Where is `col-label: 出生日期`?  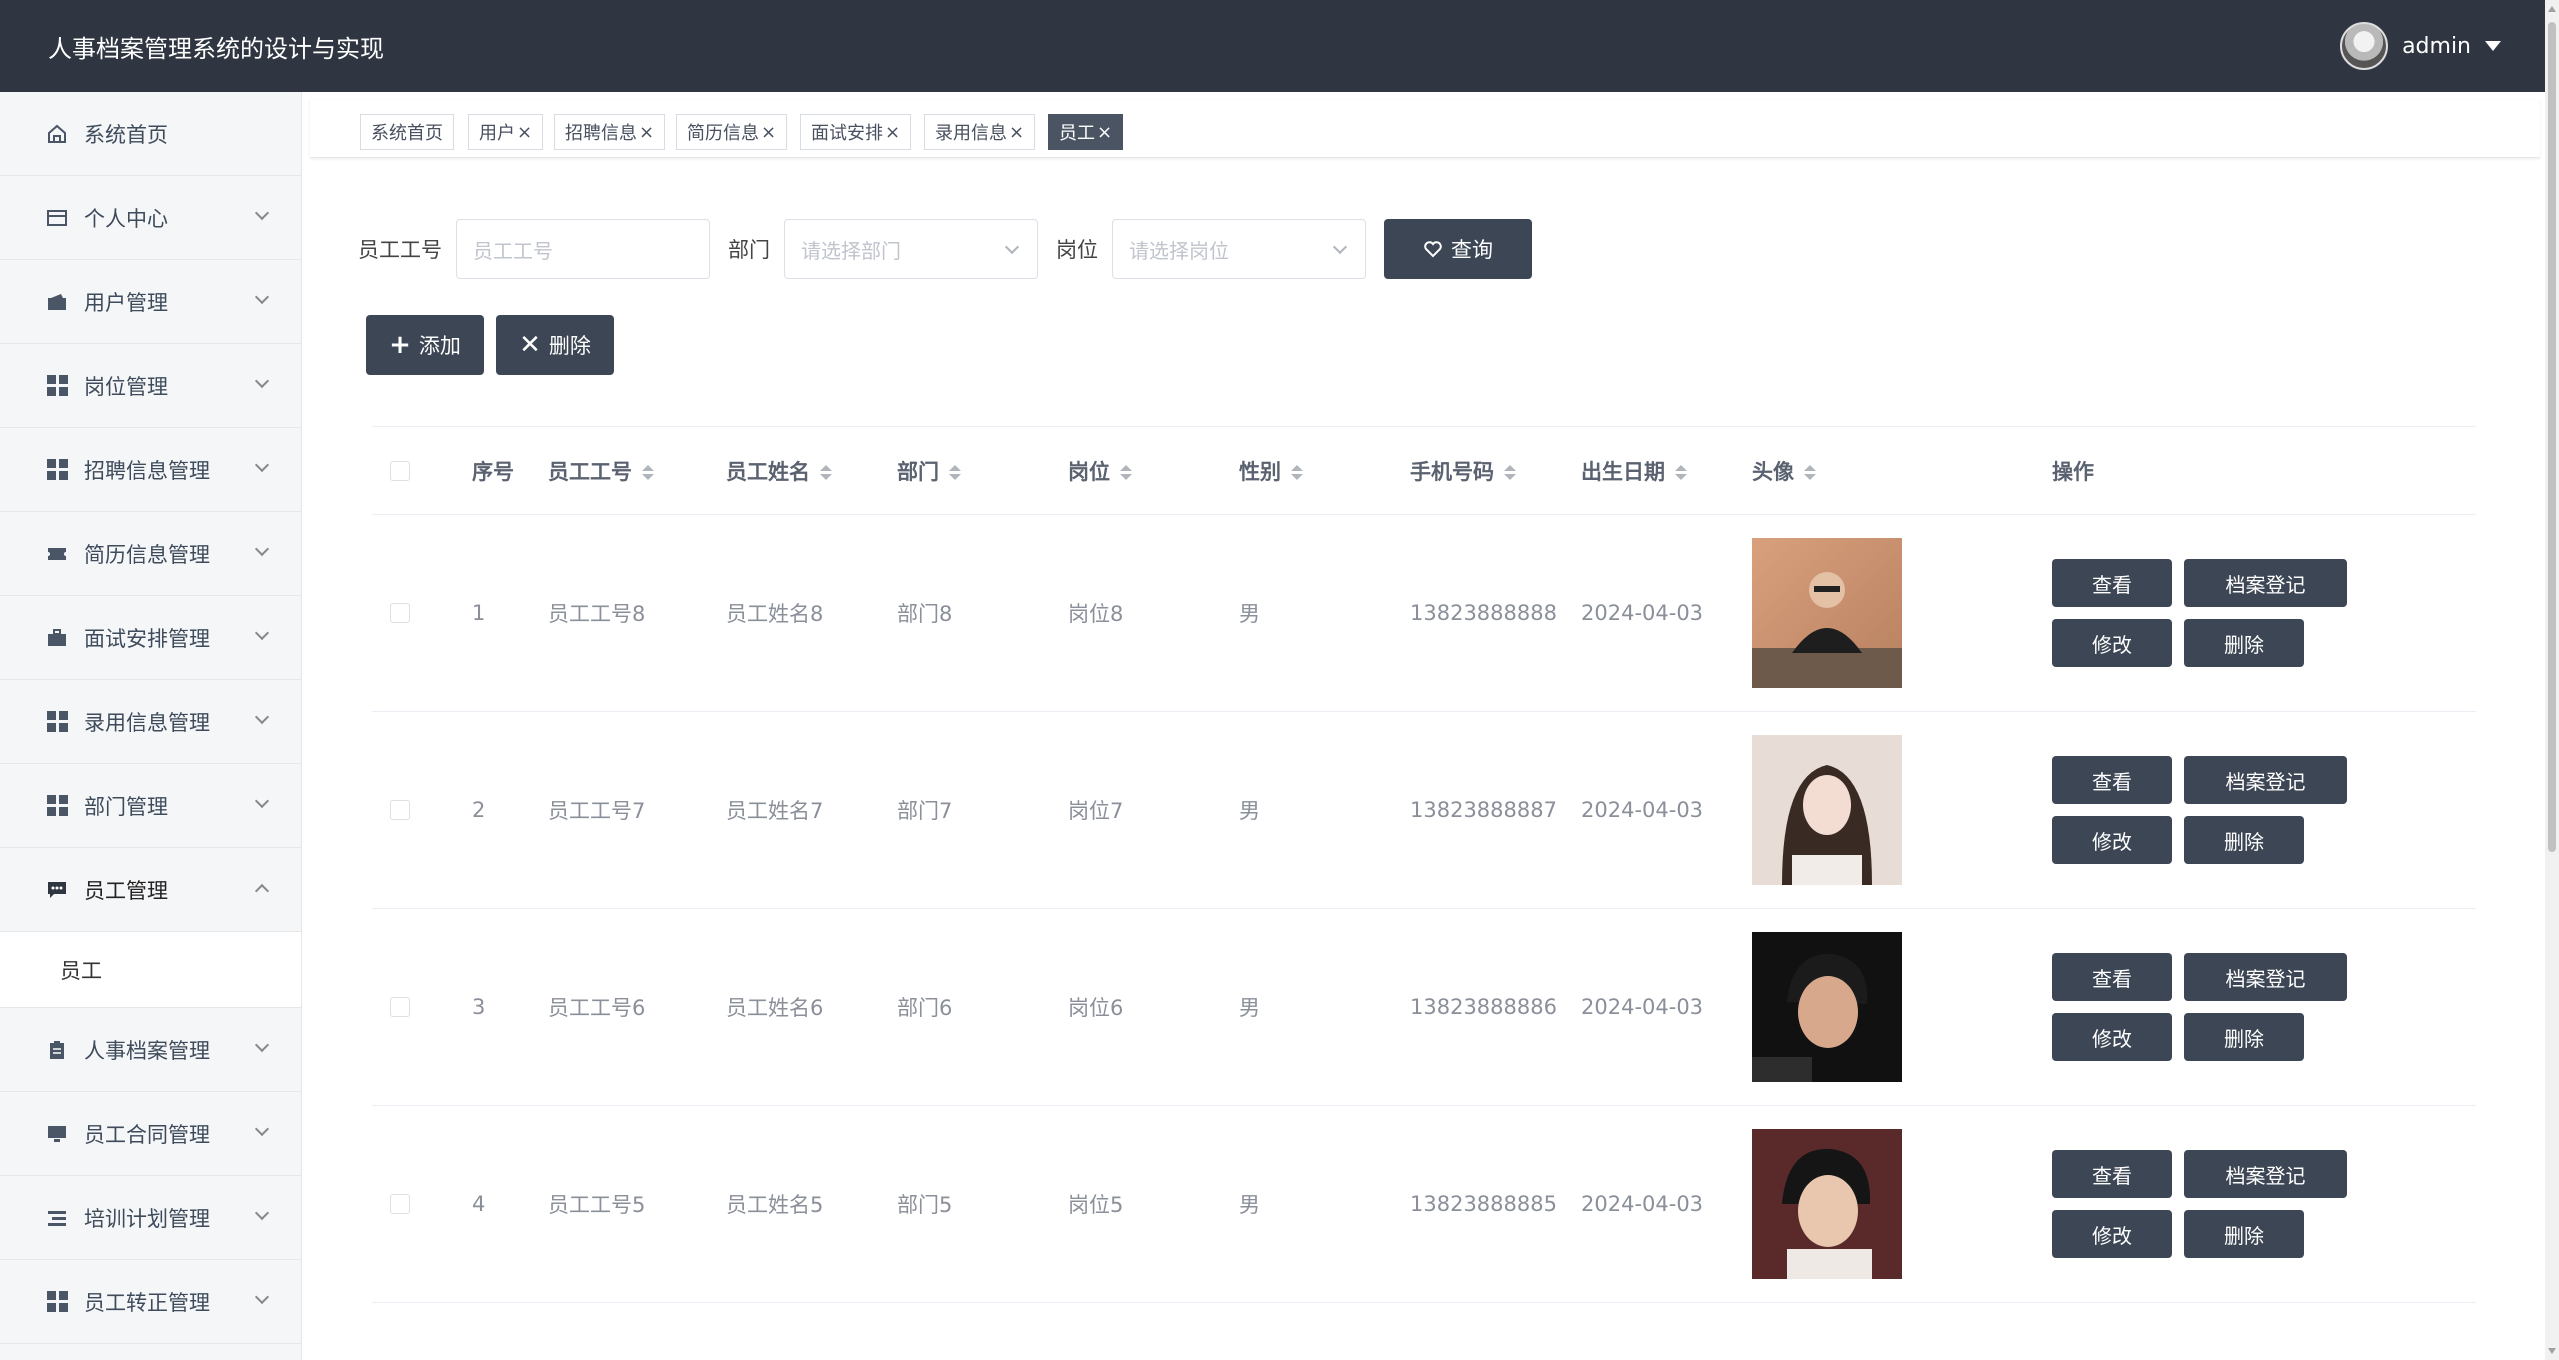
col-label: 出生日期 is located at coordinates (1623, 471).